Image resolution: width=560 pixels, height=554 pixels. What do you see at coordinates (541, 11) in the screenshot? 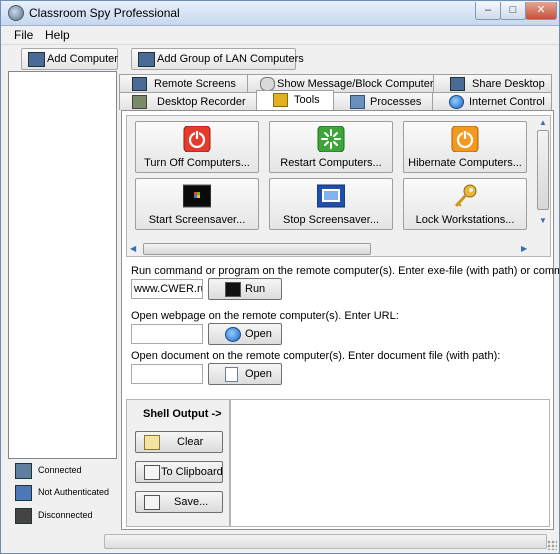
I see `close-button: ✕` at bounding box center [541, 11].